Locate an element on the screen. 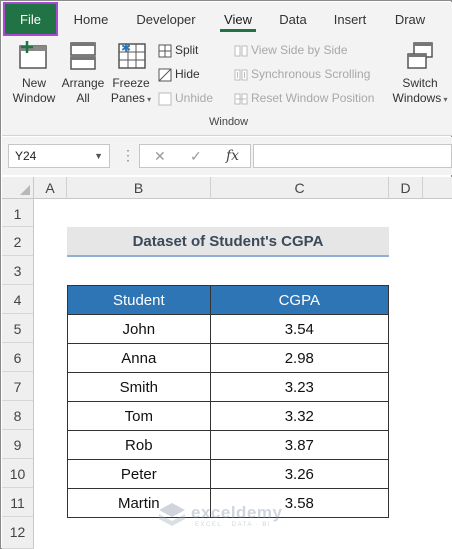 This screenshot has height=549, width=452. switch-windows-icon is located at coordinates (420, 55).